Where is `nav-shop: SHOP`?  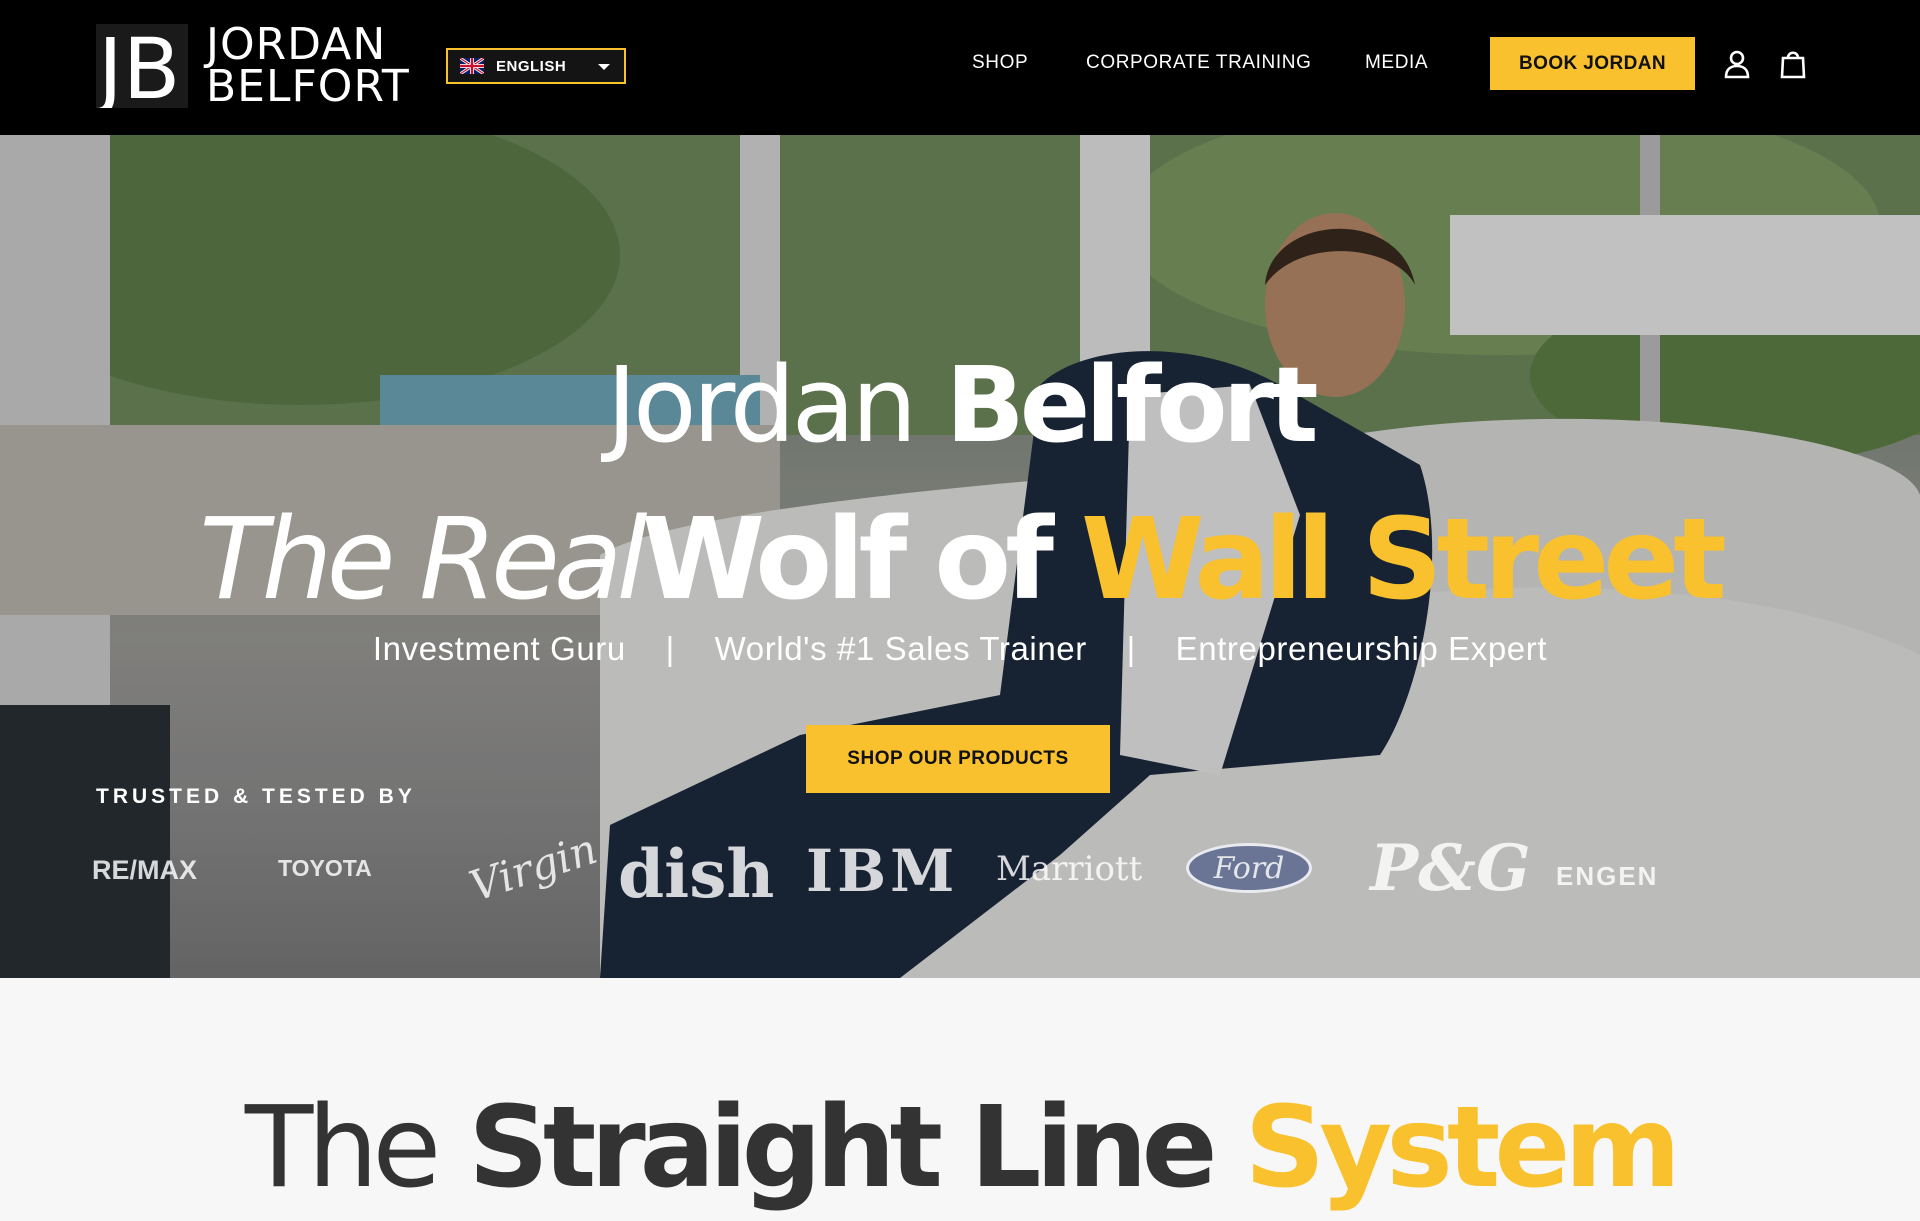
nav-shop: SHOP is located at coordinates (1000, 63).